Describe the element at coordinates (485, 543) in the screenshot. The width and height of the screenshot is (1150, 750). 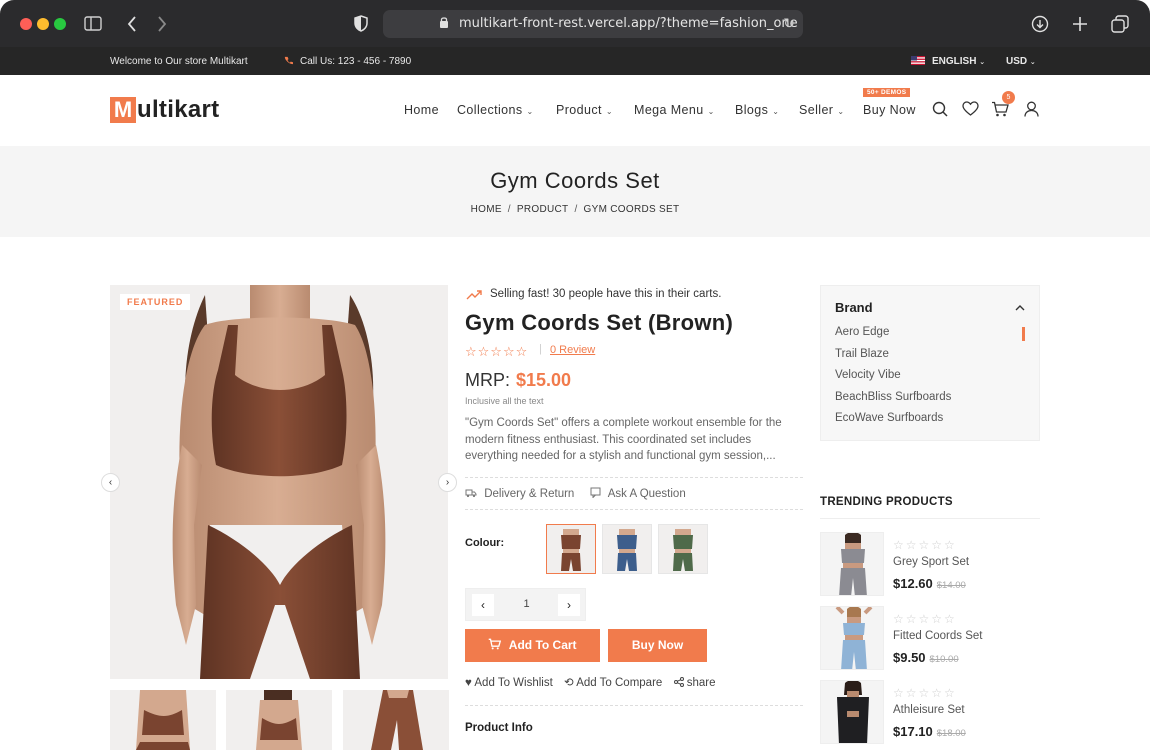
I see `colour-label: Colour:` at that location.